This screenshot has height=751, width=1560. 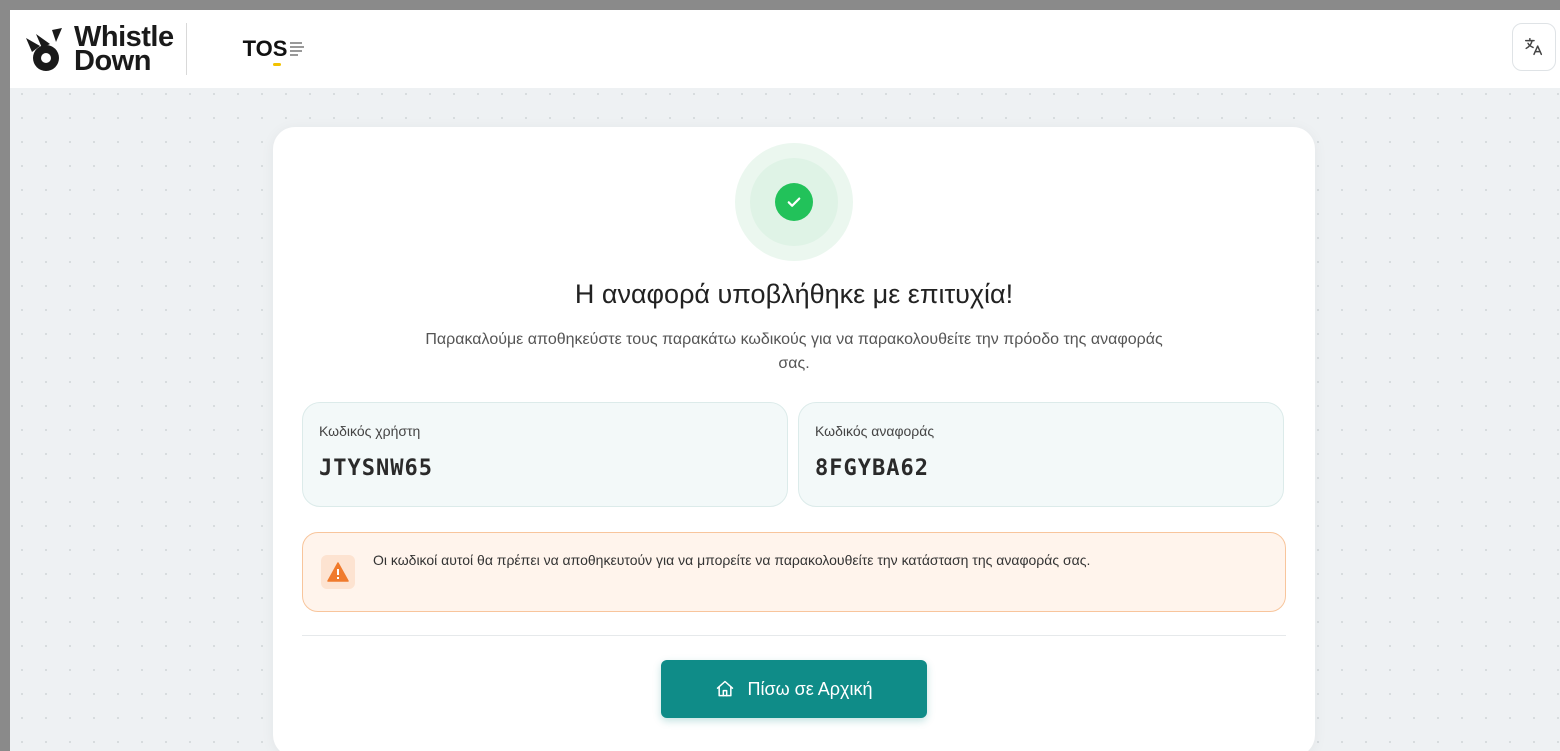 I want to click on translate-icon, so click(x=1534, y=47).